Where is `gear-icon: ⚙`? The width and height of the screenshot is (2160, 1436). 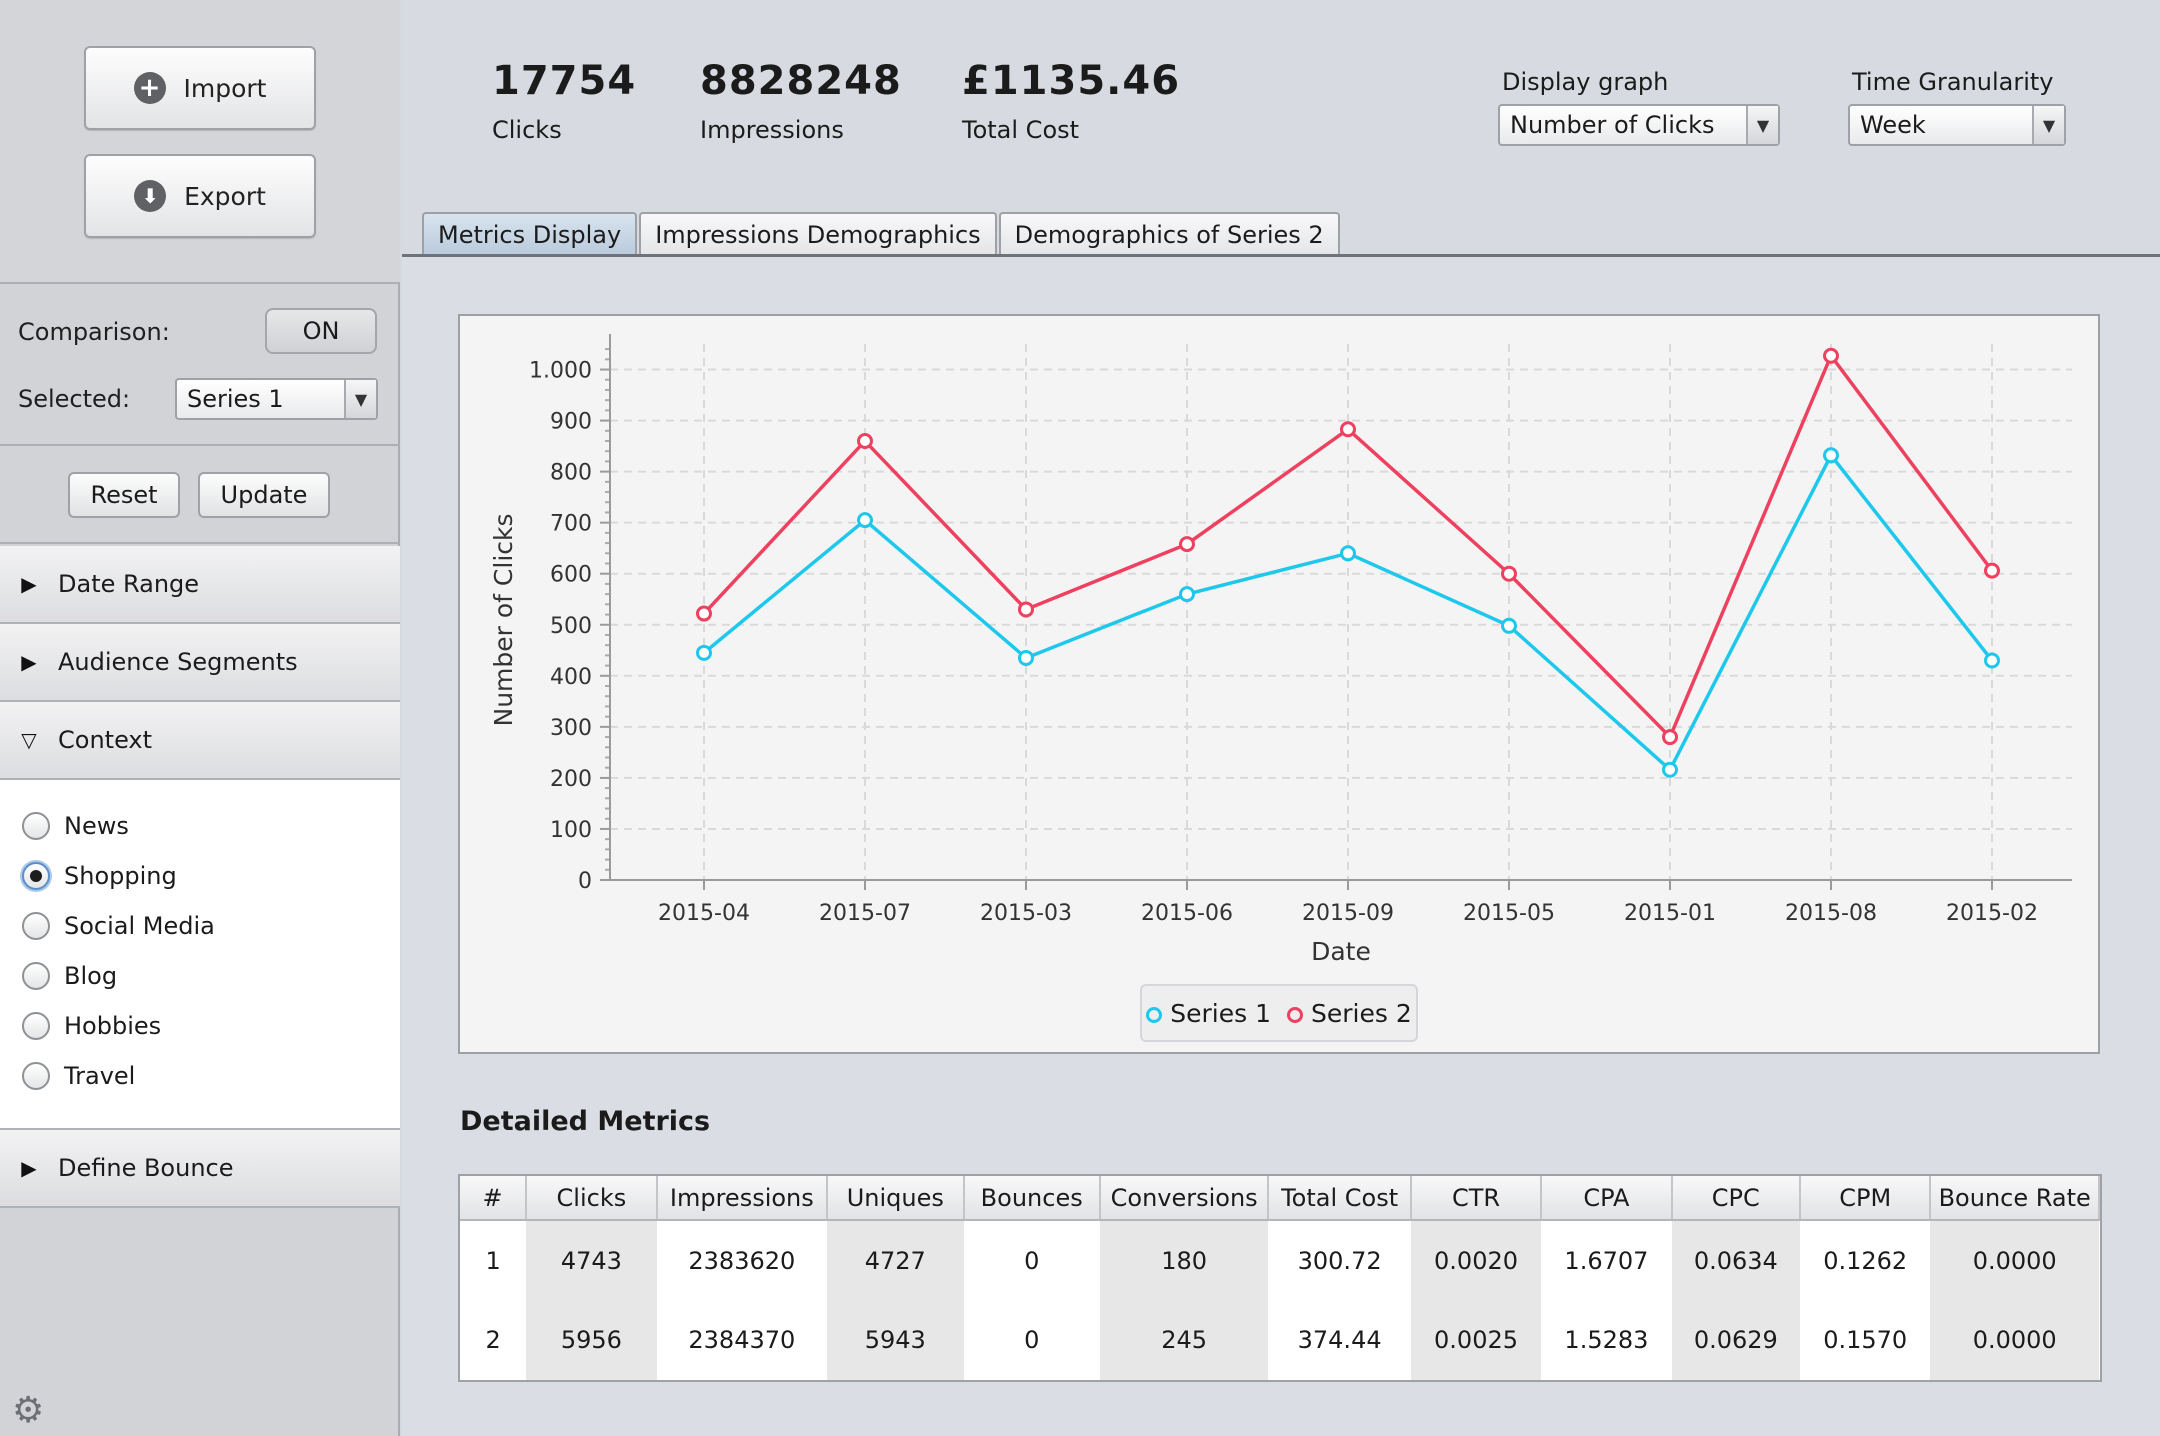
gear-icon: ⚙ is located at coordinates (28, 1410).